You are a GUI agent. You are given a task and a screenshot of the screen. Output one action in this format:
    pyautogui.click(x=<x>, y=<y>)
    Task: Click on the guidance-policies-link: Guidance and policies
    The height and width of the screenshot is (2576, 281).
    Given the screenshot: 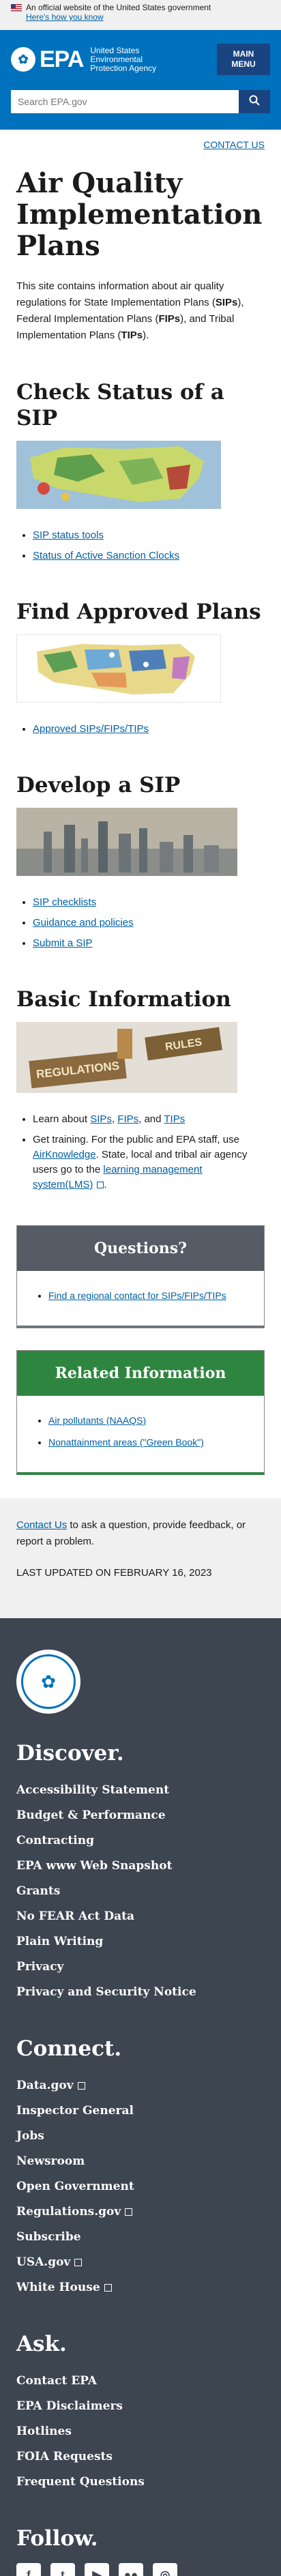 What is the action you would take?
    pyautogui.click(x=83, y=922)
    